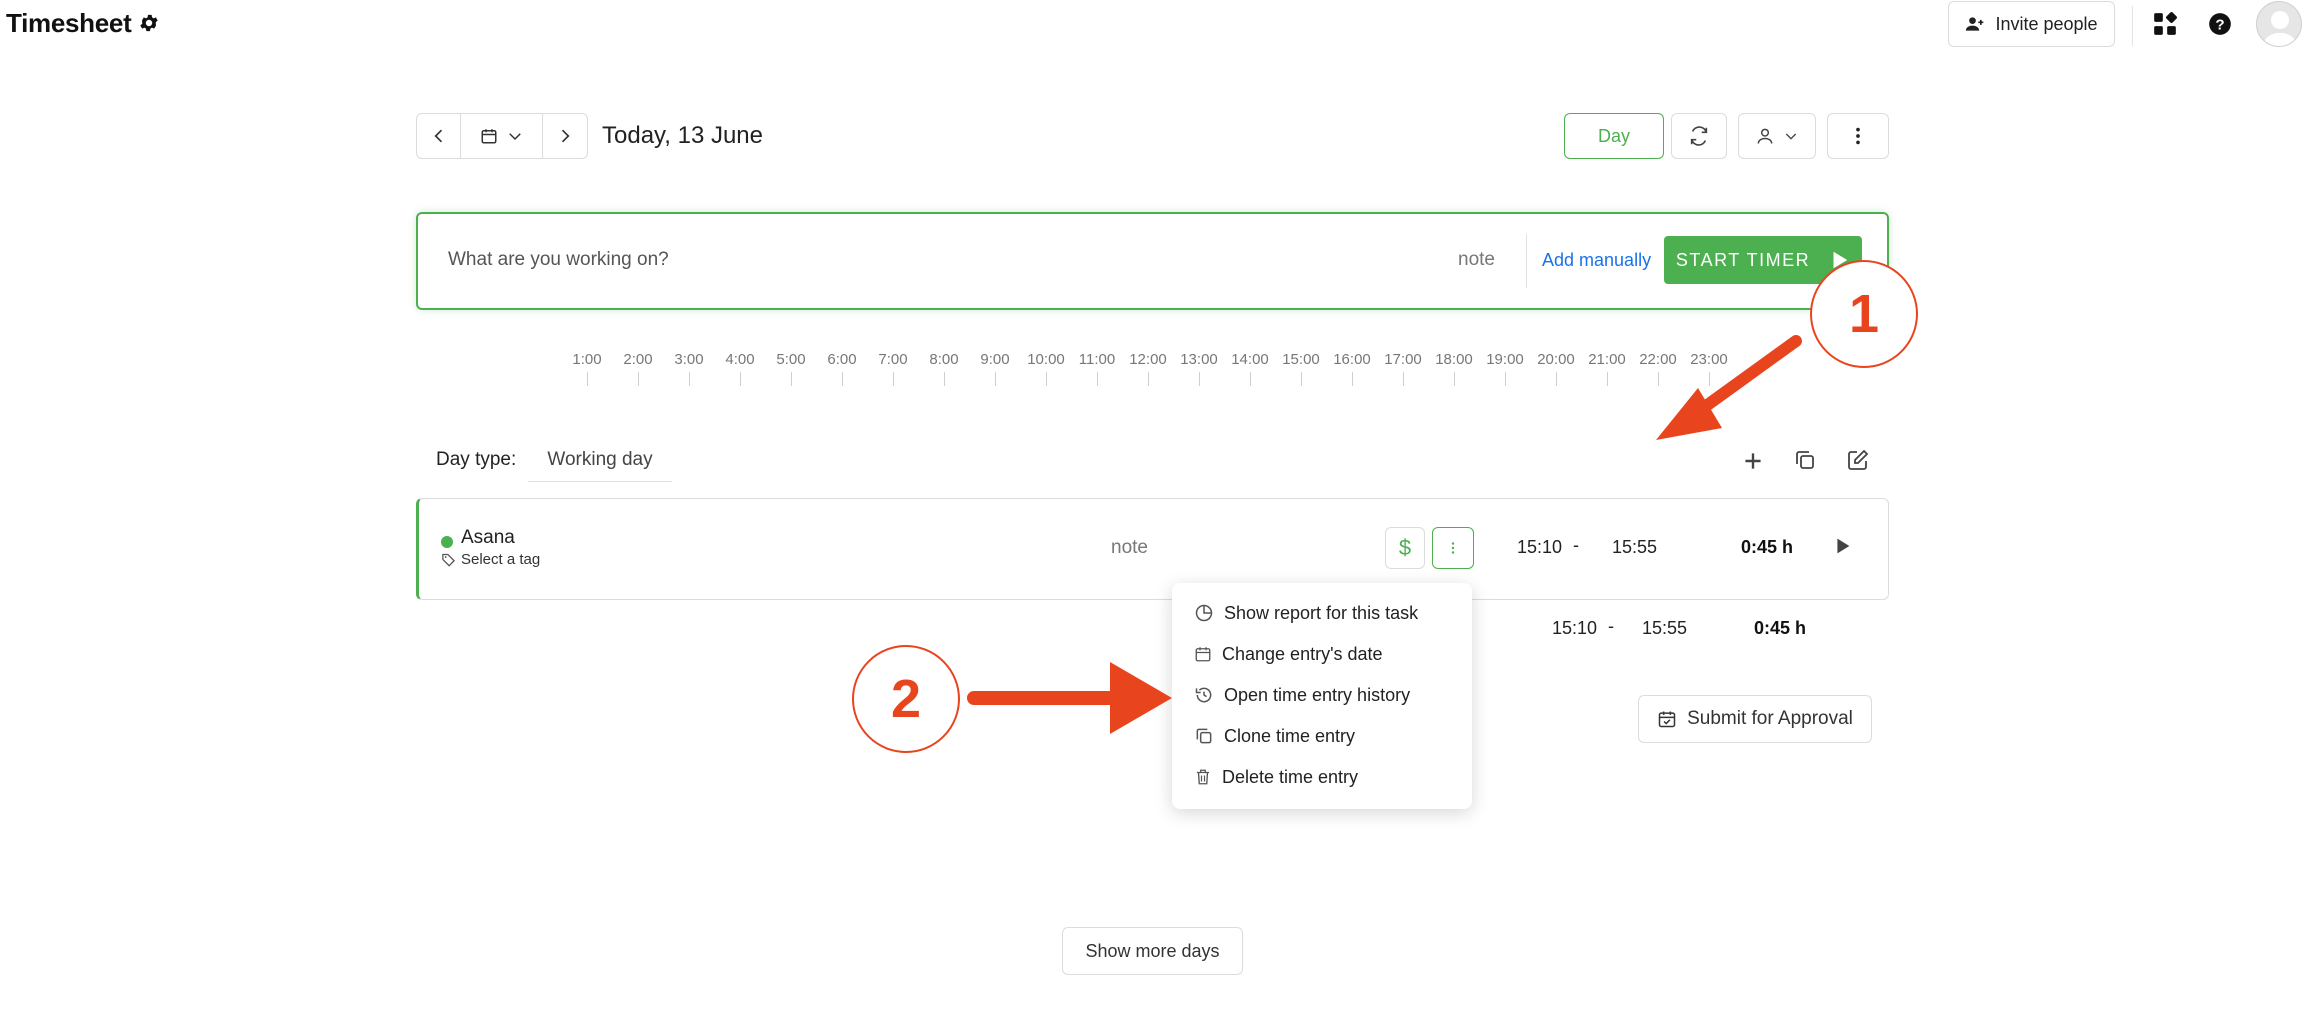 This screenshot has width=2310, height=1010. I want to click on annotation-callout-1: 1, so click(1864, 314).